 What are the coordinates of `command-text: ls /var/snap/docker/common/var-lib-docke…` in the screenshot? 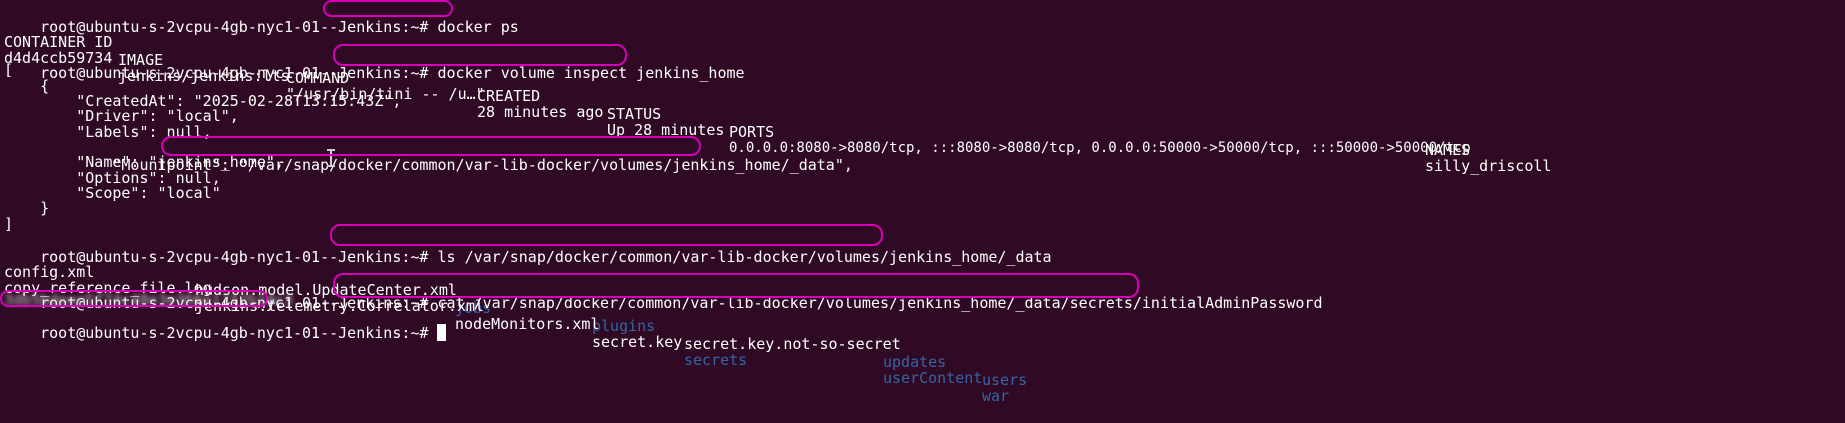 It's located at (740, 257).